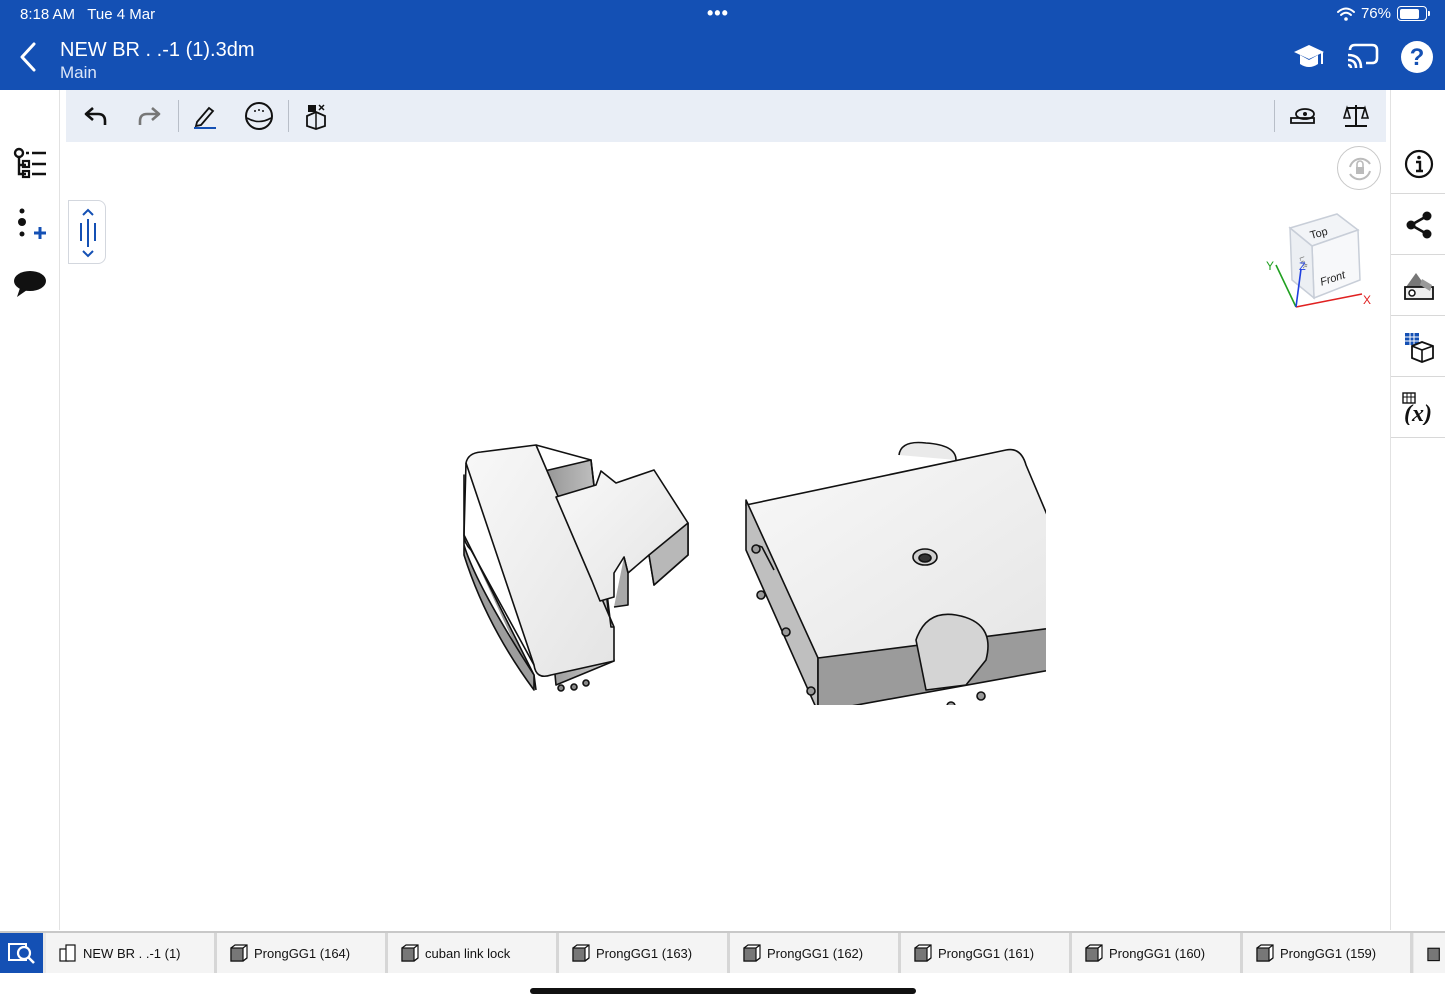  What do you see at coordinates (78, 72) in the screenshot?
I see `document-subtitle: Main` at bounding box center [78, 72].